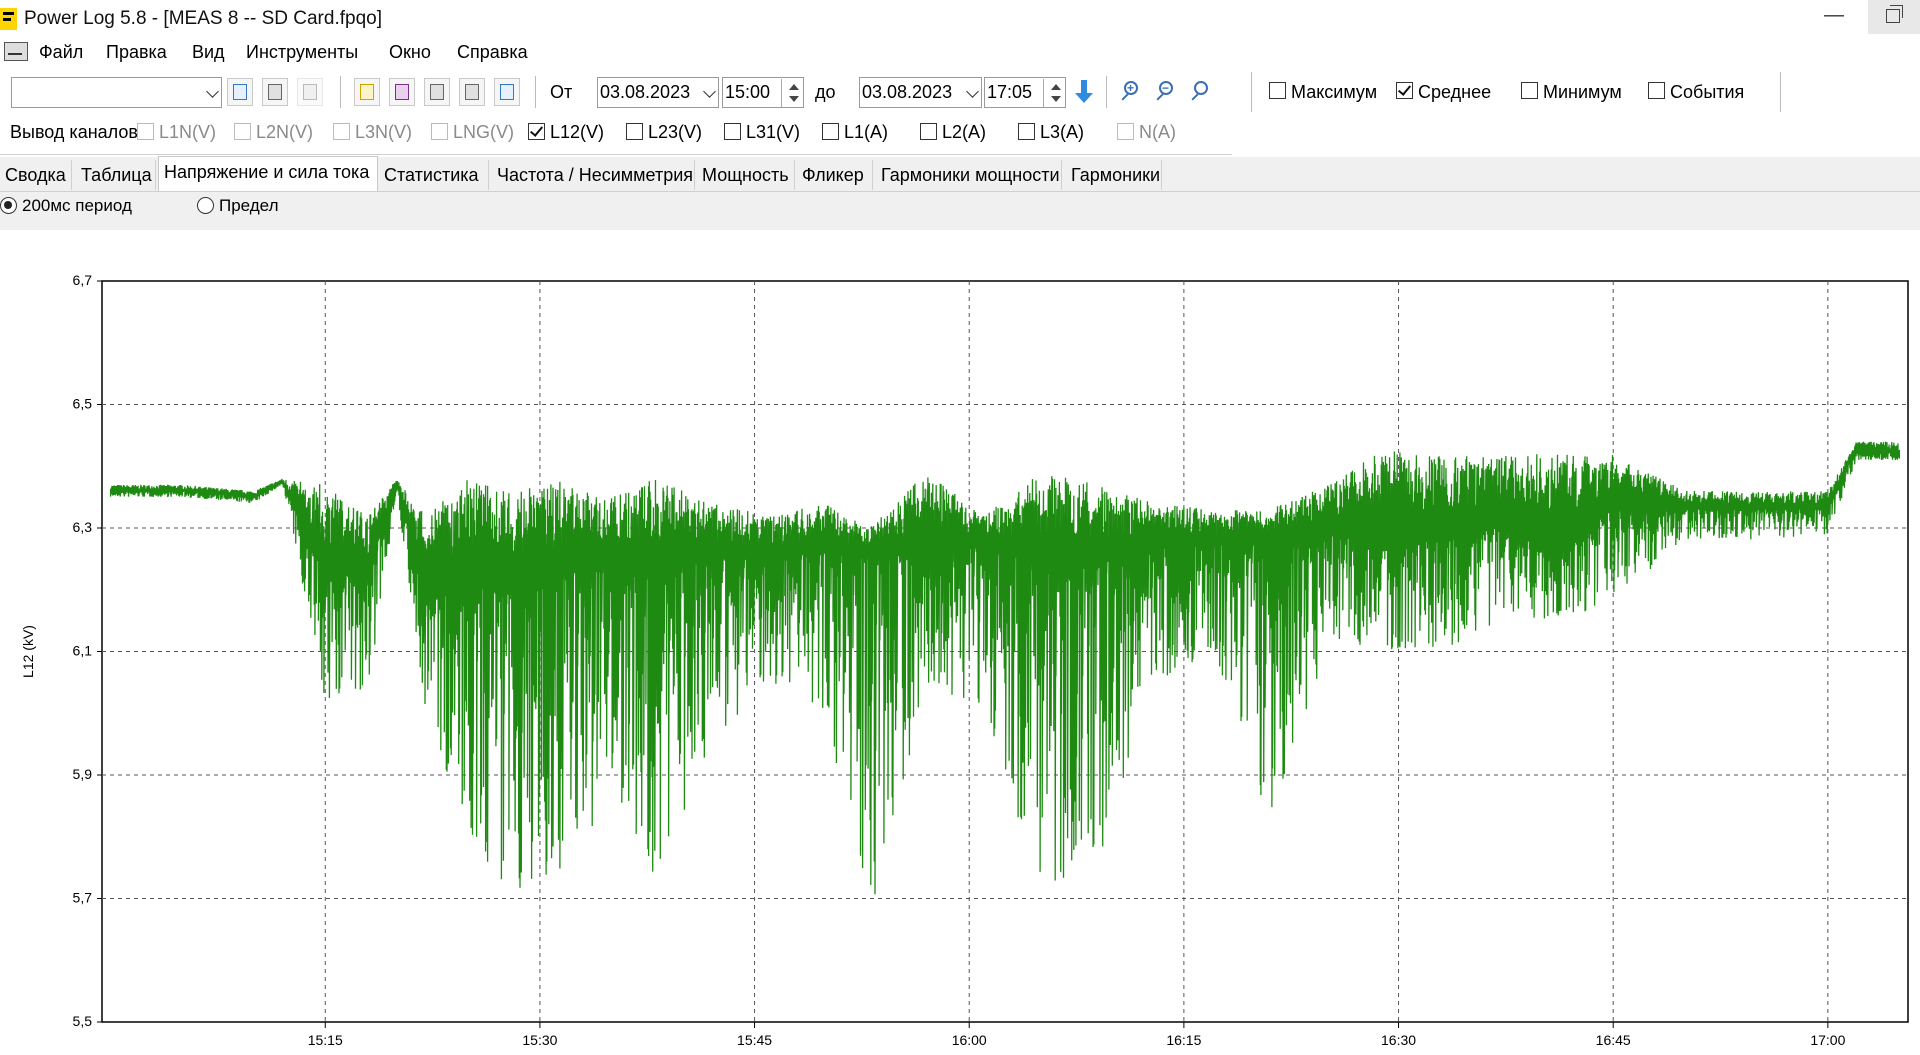 The width and height of the screenshot is (1920, 1055). What do you see at coordinates (310, 92) in the screenshot?
I see `sd-card-save-button` at bounding box center [310, 92].